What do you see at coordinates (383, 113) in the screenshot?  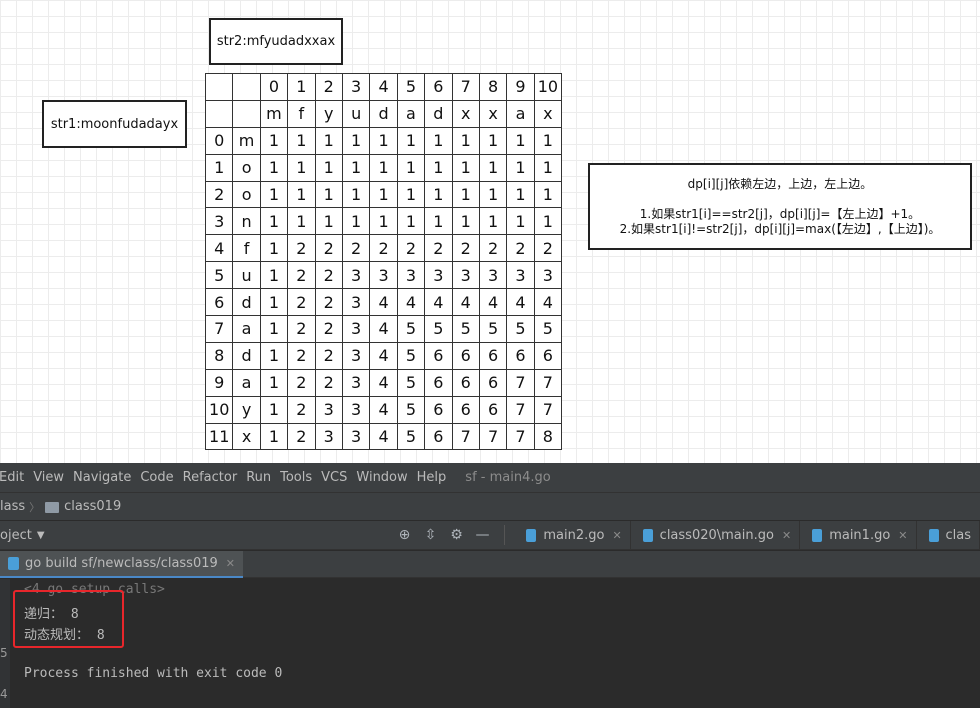 I see `col-char-row: mfyudadxxax` at bounding box center [383, 113].